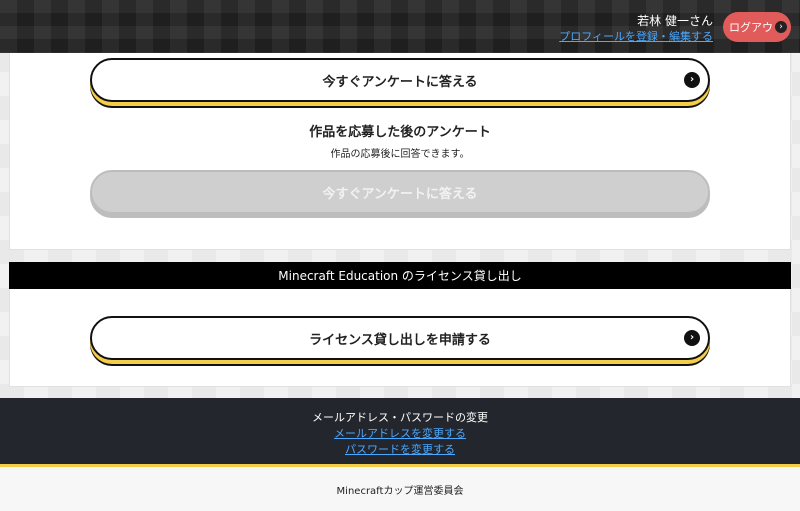 The image size is (800, 511). I want to click on footer-org: Minecraftカップ運営委員会, so click(400, 491).